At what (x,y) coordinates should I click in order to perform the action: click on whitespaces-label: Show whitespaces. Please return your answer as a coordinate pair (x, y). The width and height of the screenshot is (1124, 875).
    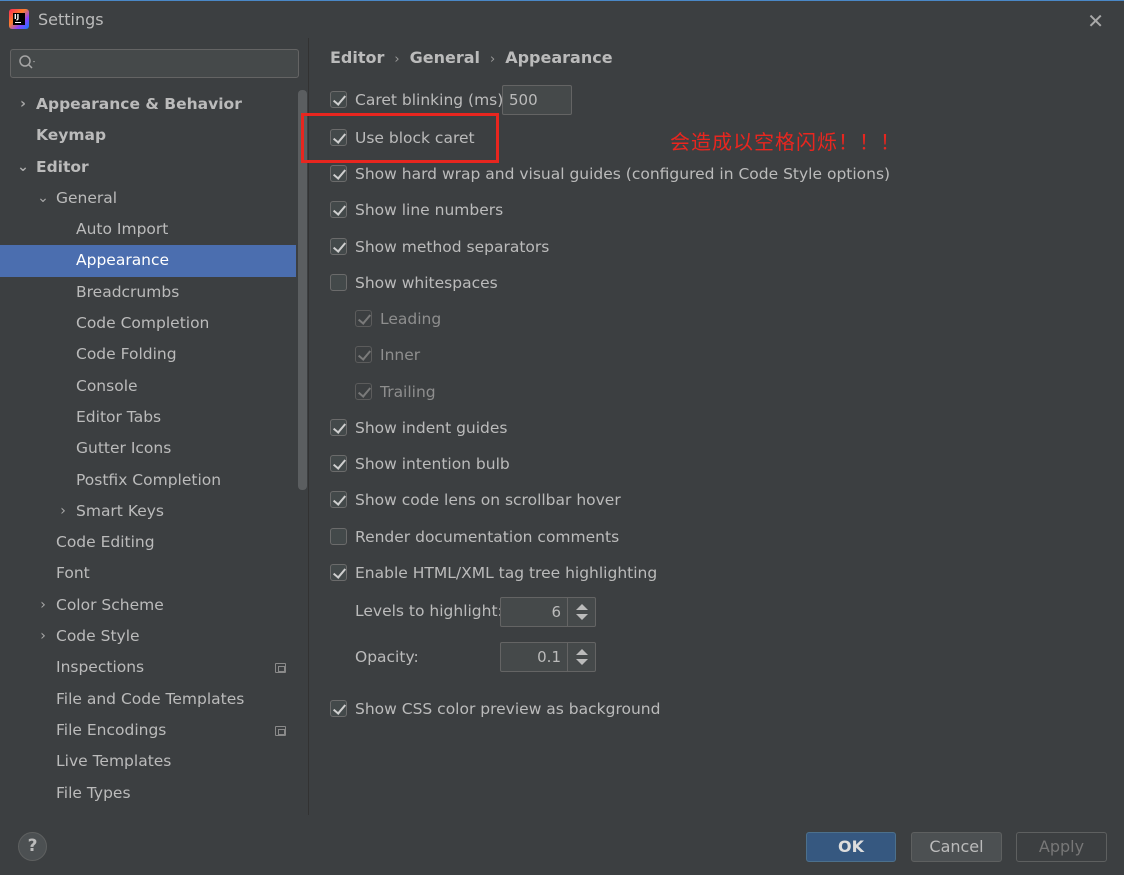
    Looking at the image, I should click on (426, 283).